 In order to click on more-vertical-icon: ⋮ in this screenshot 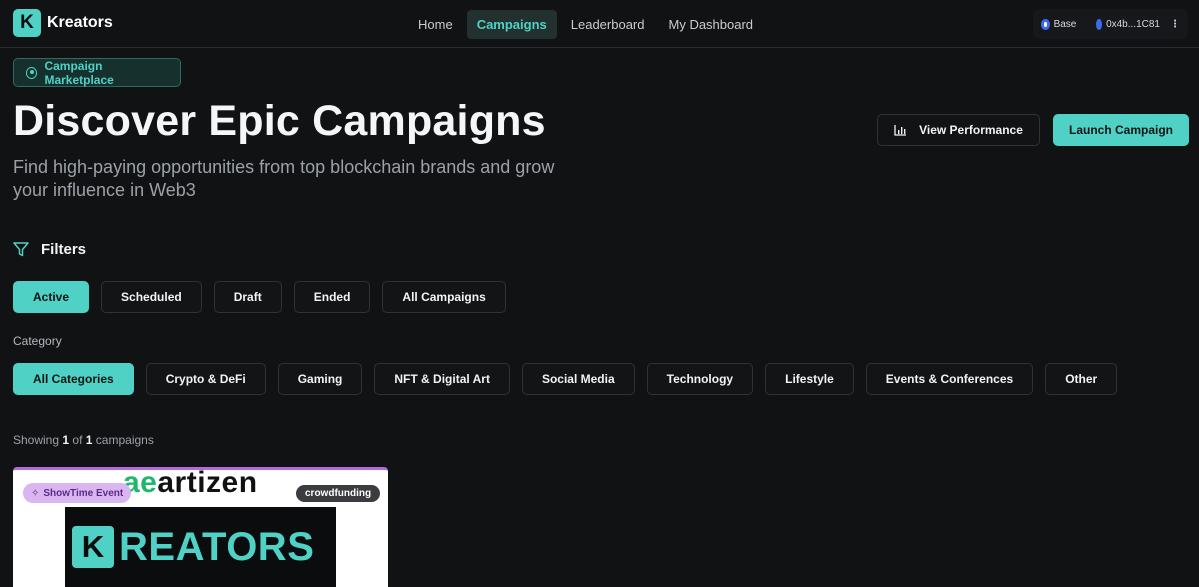, I will do `click(1175, 24)`.